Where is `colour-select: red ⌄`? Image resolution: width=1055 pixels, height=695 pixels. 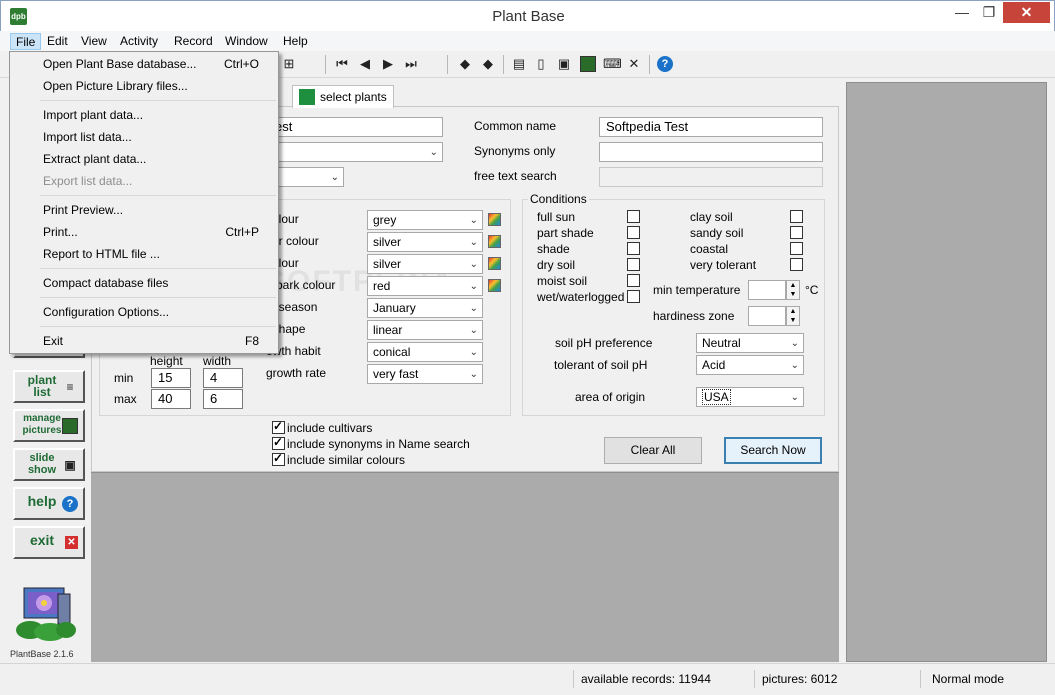 colour-select: red ⌄ is located at coordinates (425, 286).